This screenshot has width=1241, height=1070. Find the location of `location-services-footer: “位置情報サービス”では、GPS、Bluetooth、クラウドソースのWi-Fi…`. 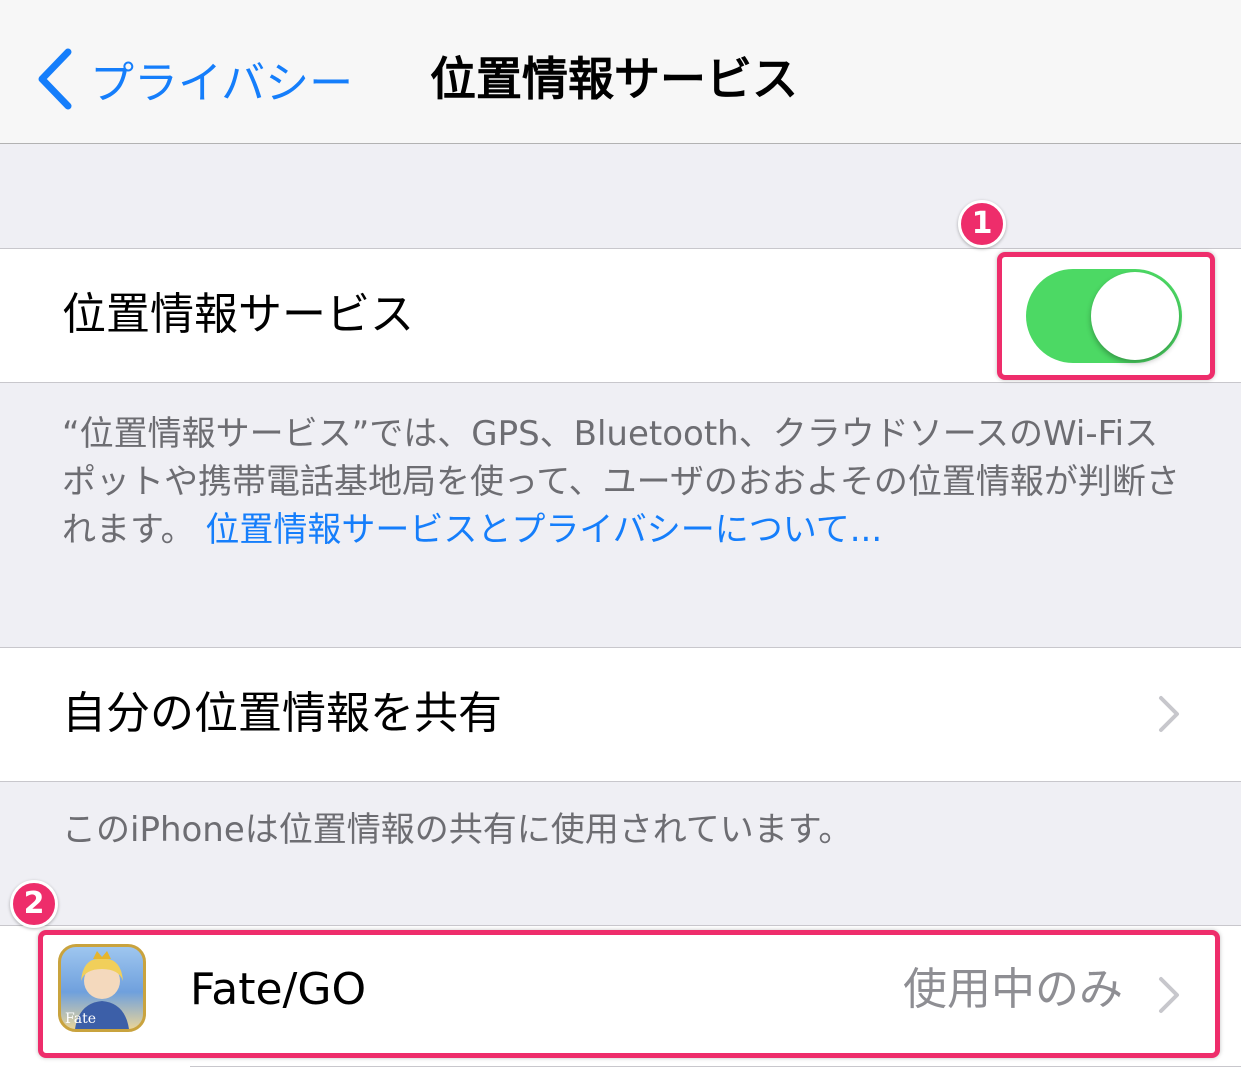

location-services-footer: “位置情報サービス”では、GPS、Bluetooth、クラウドソースのWi-Fi… is located at coordinates (627, 482).